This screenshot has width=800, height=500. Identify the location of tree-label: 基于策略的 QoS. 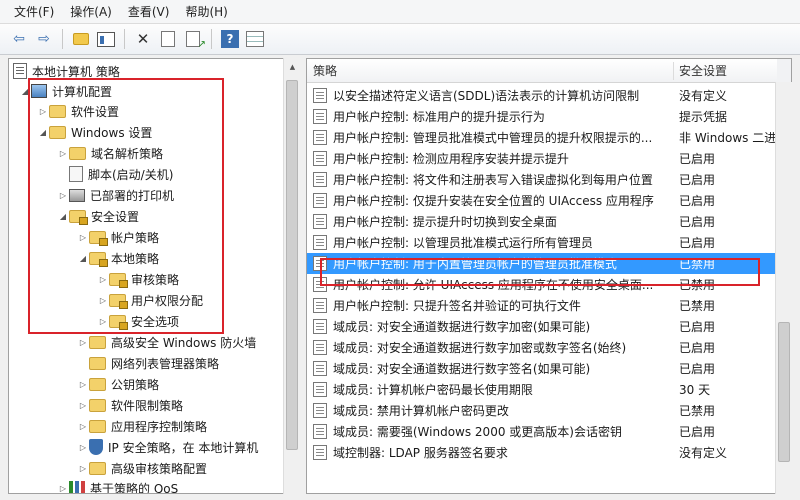
(134, 487).